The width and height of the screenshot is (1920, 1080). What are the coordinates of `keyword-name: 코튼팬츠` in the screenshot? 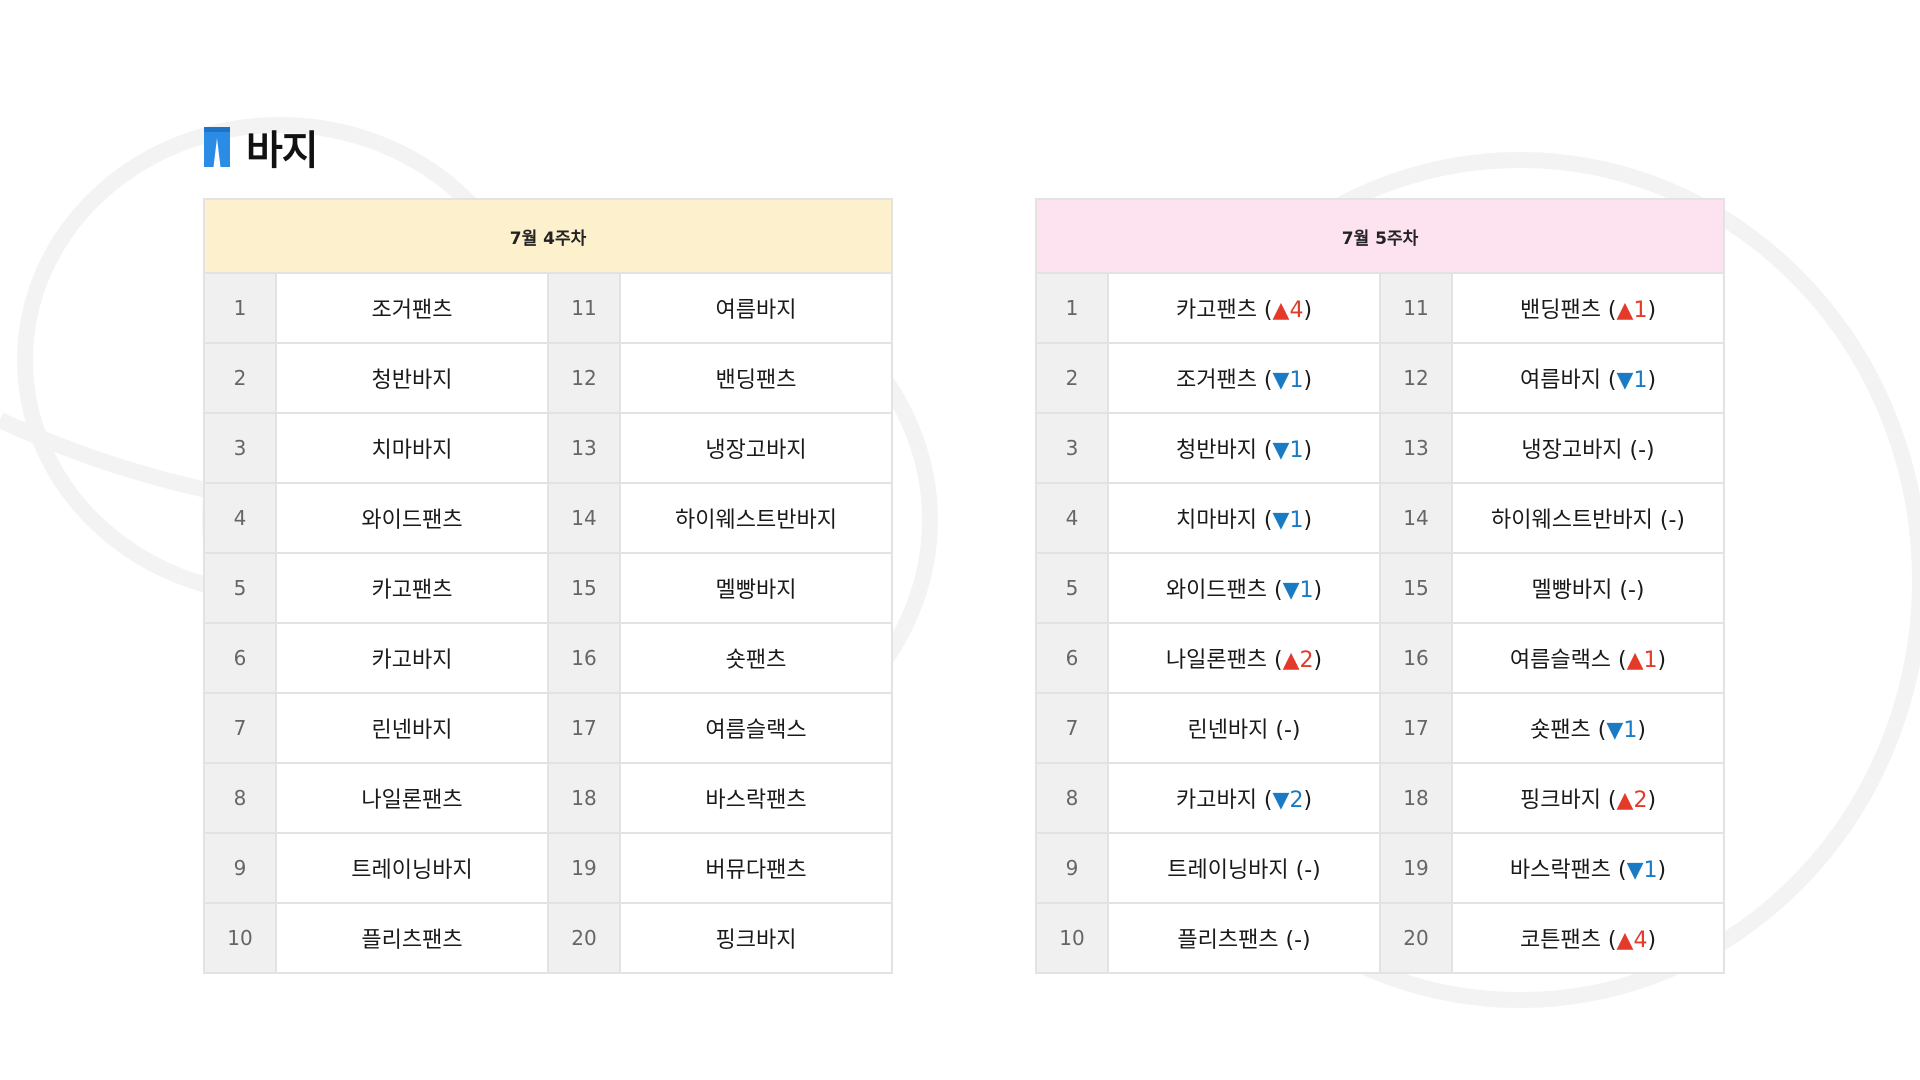 It's located at (1560, 940).